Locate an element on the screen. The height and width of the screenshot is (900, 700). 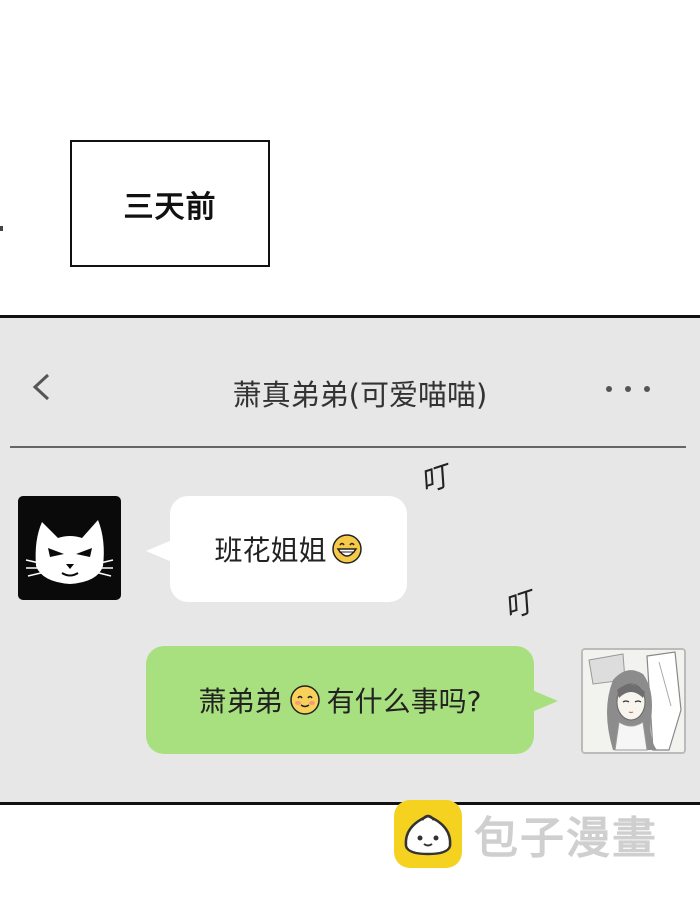
message-text: 有什么事吗? is located at coordinates (404, 701).